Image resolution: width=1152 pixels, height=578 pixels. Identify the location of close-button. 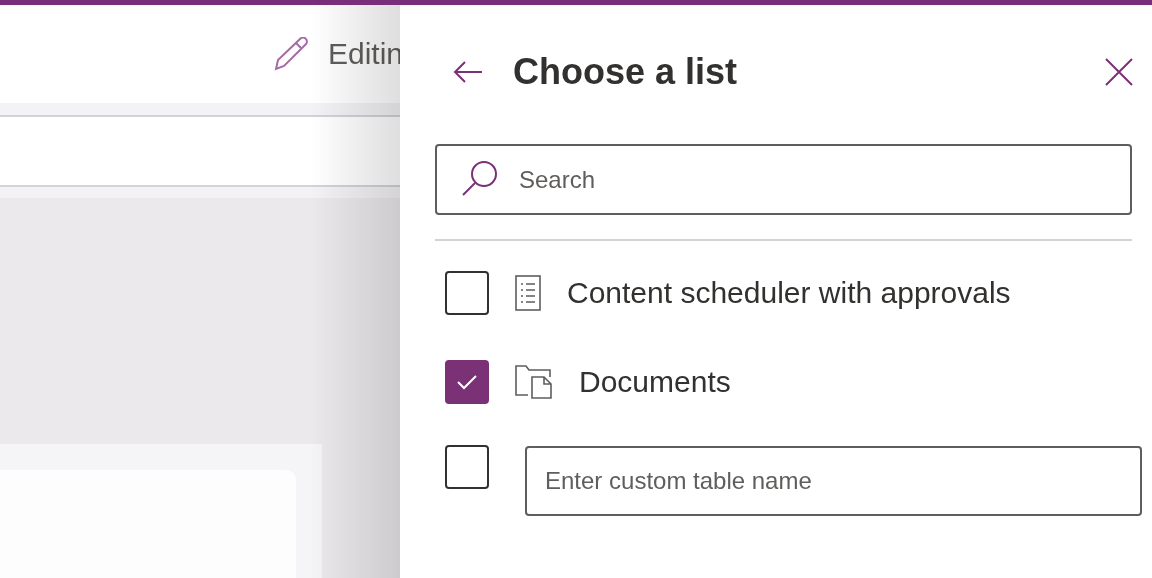
(1119, 72).